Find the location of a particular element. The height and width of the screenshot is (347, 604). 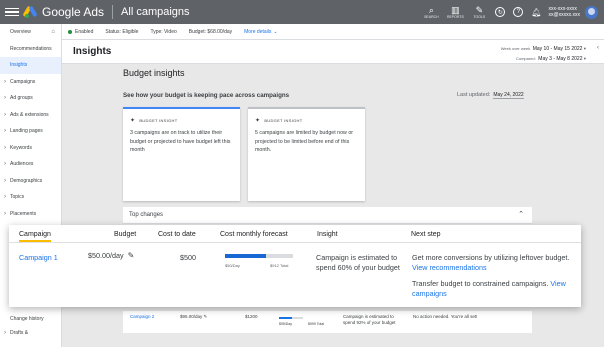

bar-right-label: $912 Total is located at coordinates (279, 265).